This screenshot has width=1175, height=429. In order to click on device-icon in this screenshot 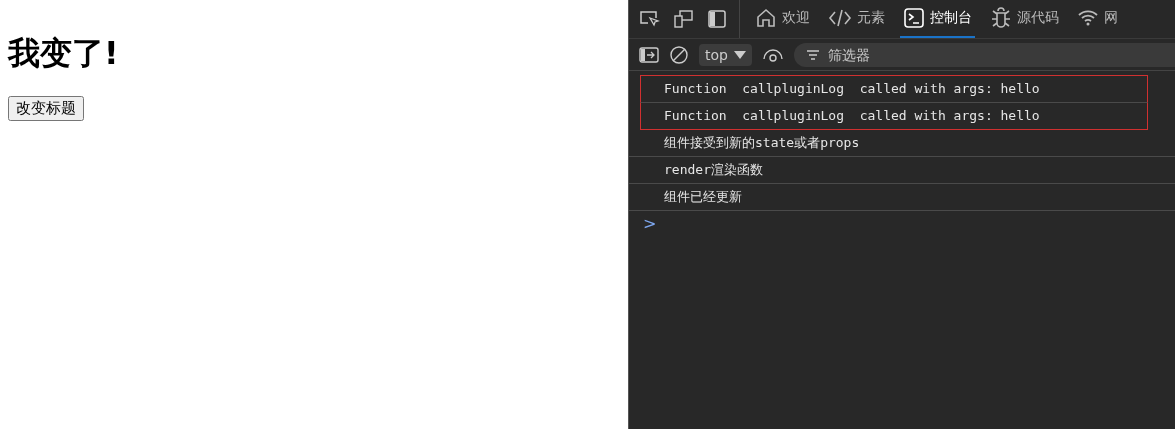, I will do `click(684, 19)`.